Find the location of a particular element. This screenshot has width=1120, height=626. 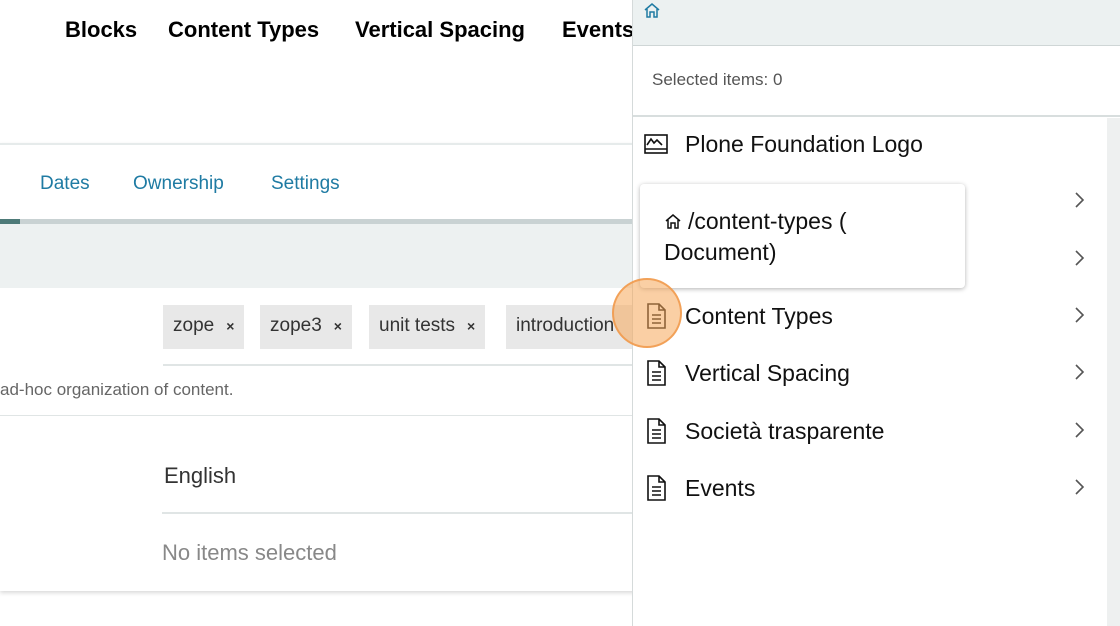

list-item: Plone Foundation Logo is located at coordinates (870, 145).